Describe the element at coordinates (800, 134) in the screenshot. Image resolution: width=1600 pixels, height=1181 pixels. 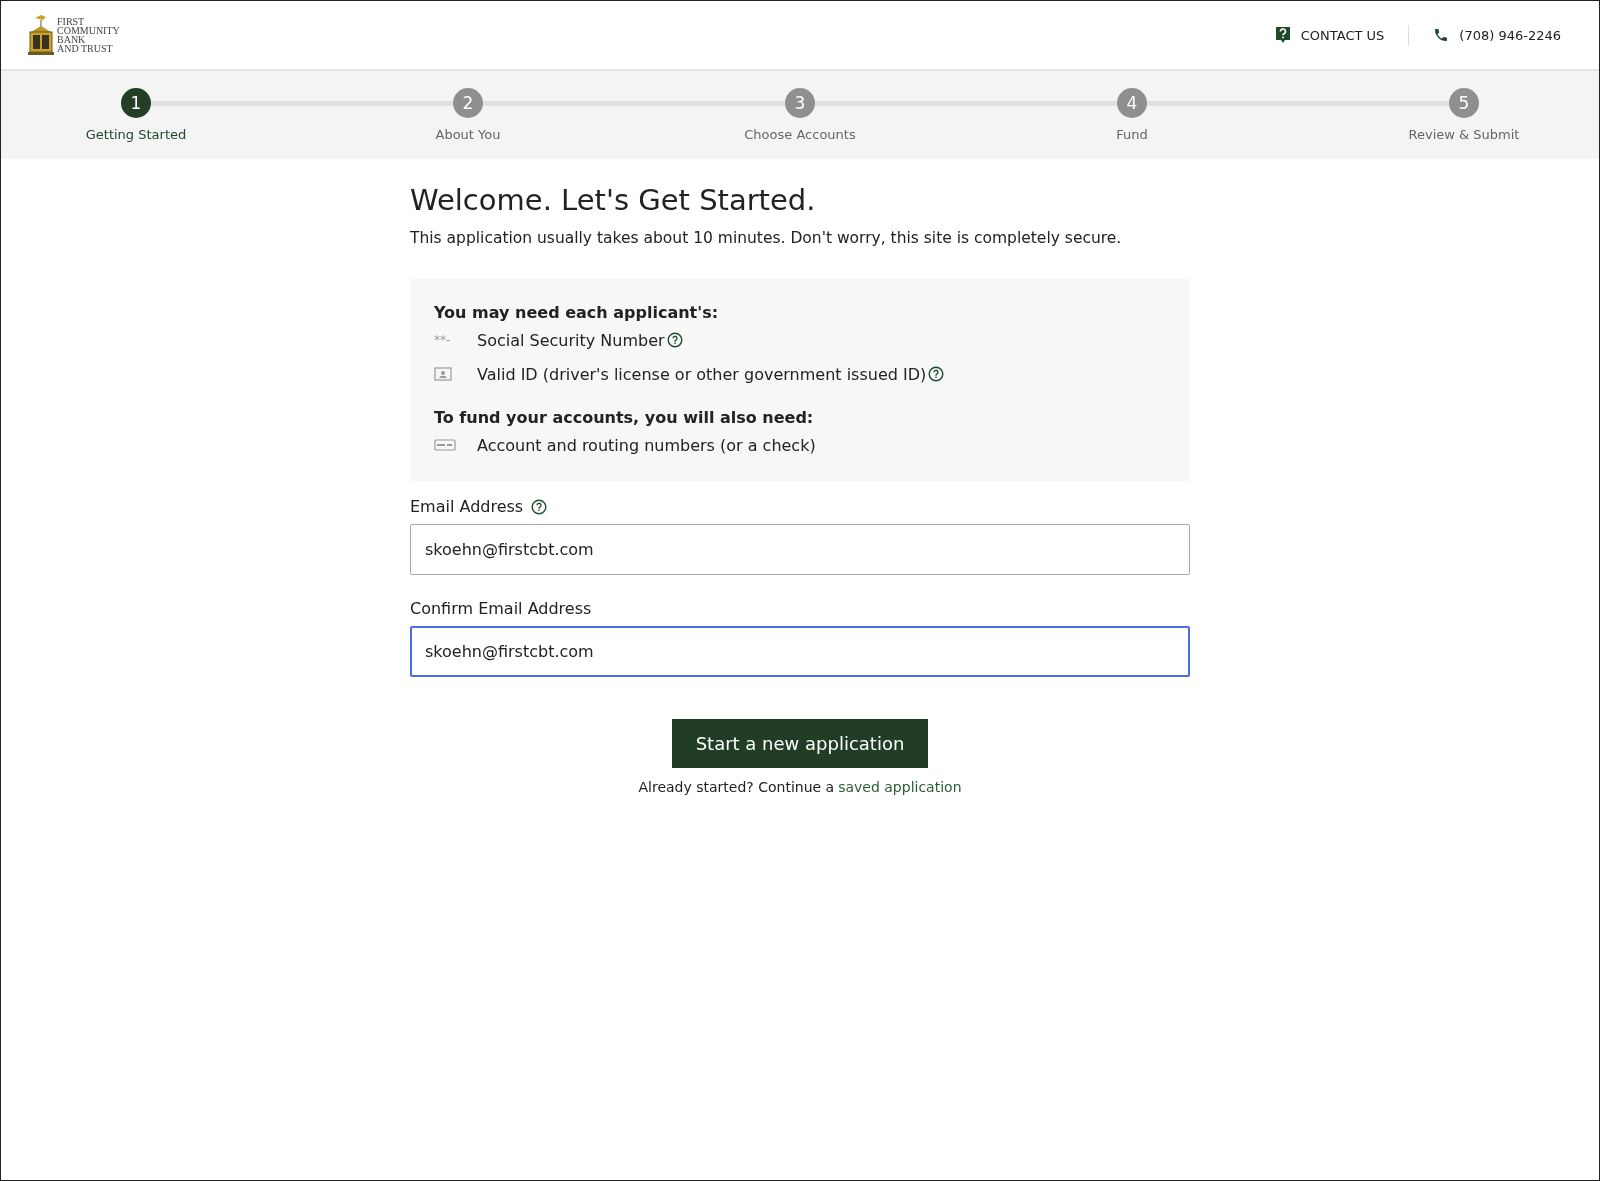
I see `step-label: Choose Accounts` at that location.